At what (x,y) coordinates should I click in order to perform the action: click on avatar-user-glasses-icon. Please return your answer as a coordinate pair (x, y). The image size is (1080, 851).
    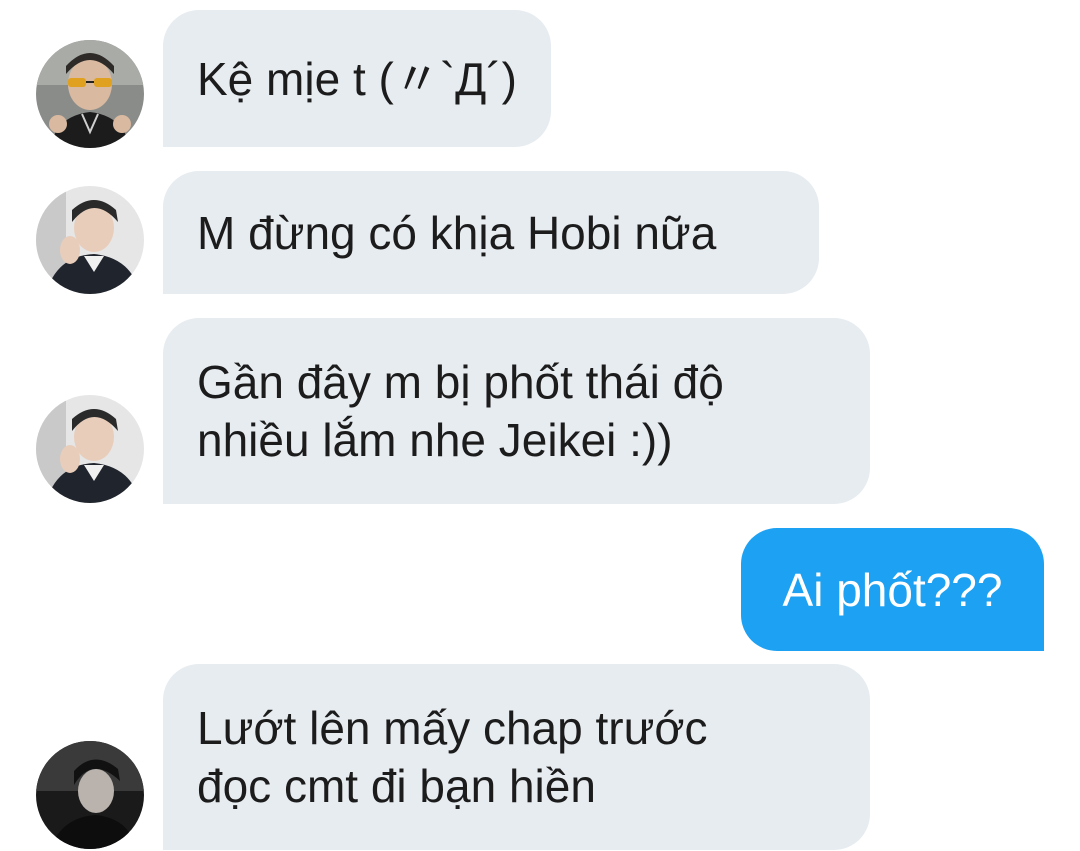
    Looking at the image, I should click on (90, 94).